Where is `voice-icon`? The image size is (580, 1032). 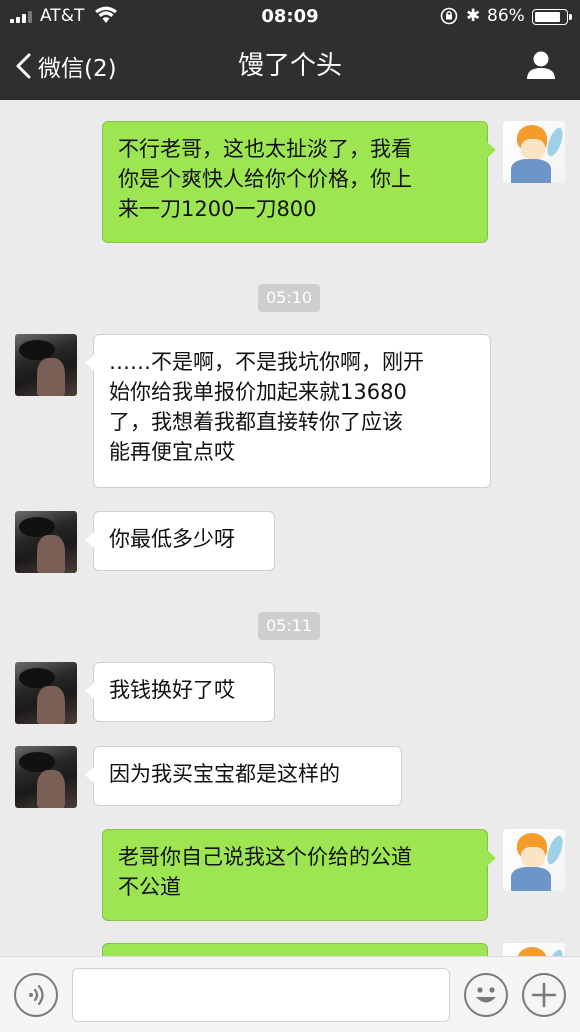 voice-icon is located at coordinates (36, 995).